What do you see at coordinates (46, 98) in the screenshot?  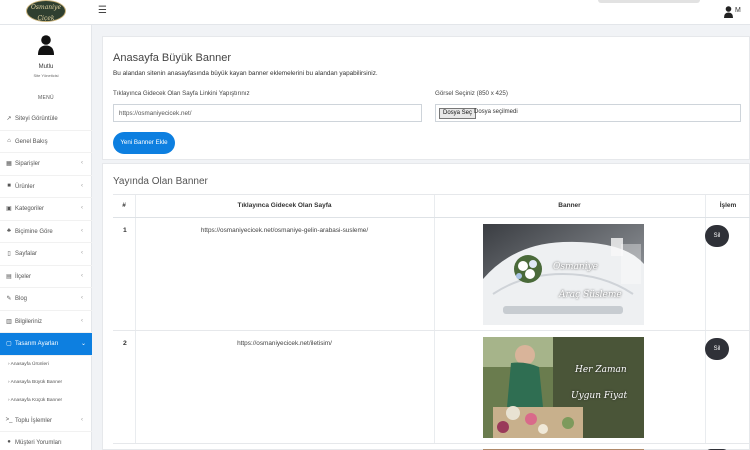 I see `menu-heading: MENÜ` at bounding box center [46, 98].